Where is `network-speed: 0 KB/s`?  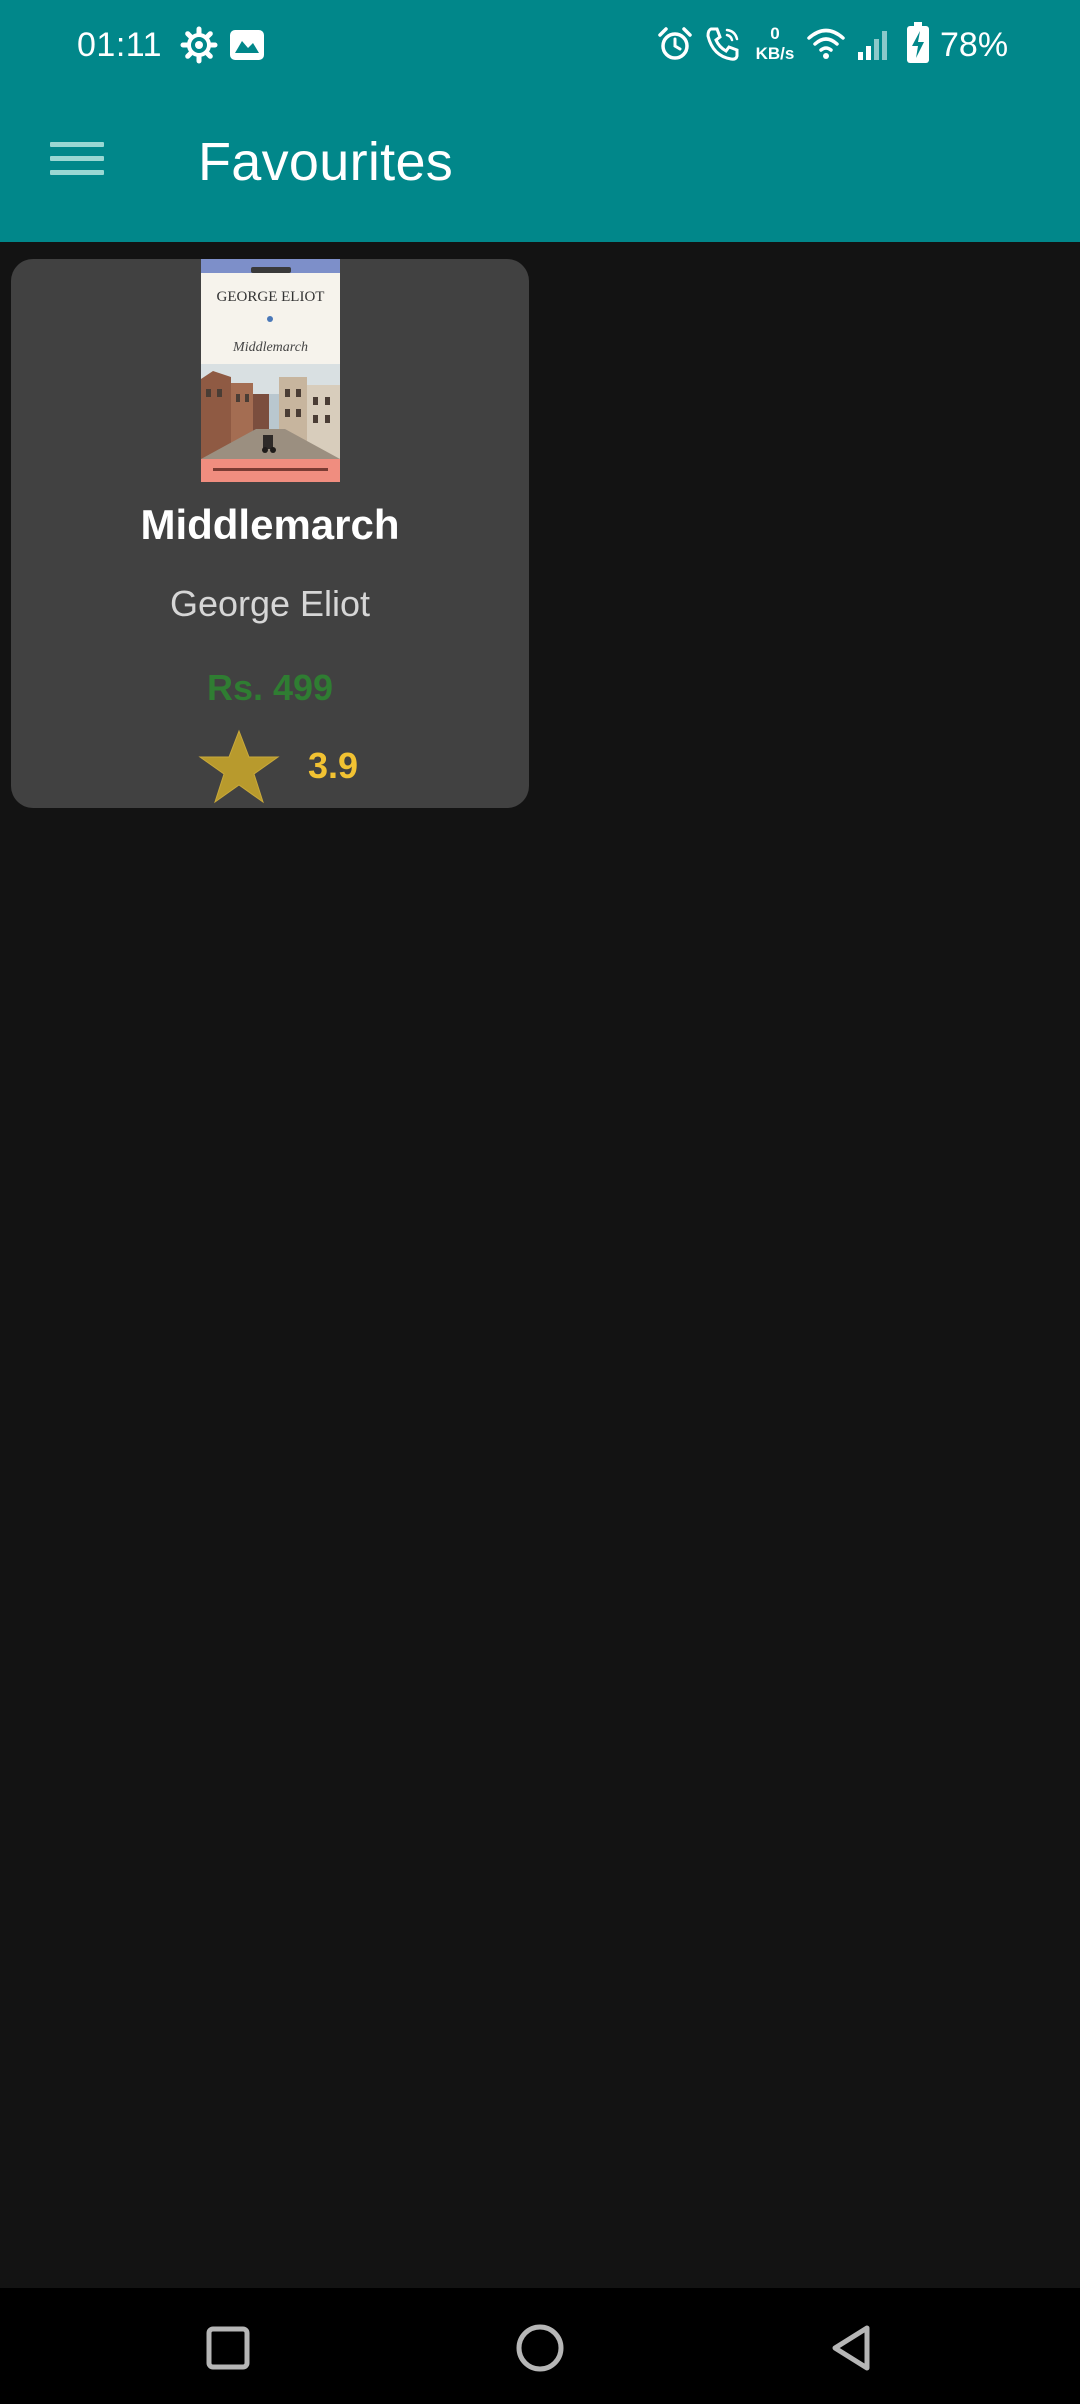 network-speed: 0 KB/s is located at coordinates (775, 44).